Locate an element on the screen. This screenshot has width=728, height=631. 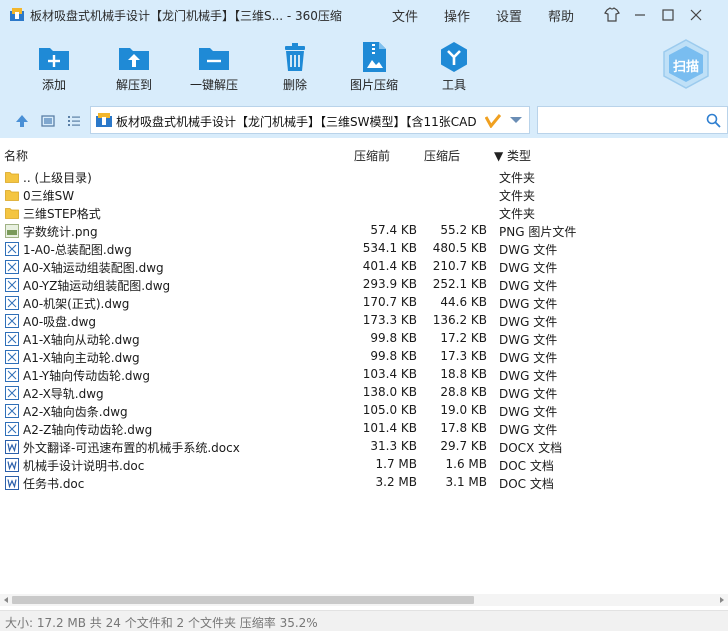
file-name: 1-A0-总装配图.dwg is located at coordinates (77, 250).